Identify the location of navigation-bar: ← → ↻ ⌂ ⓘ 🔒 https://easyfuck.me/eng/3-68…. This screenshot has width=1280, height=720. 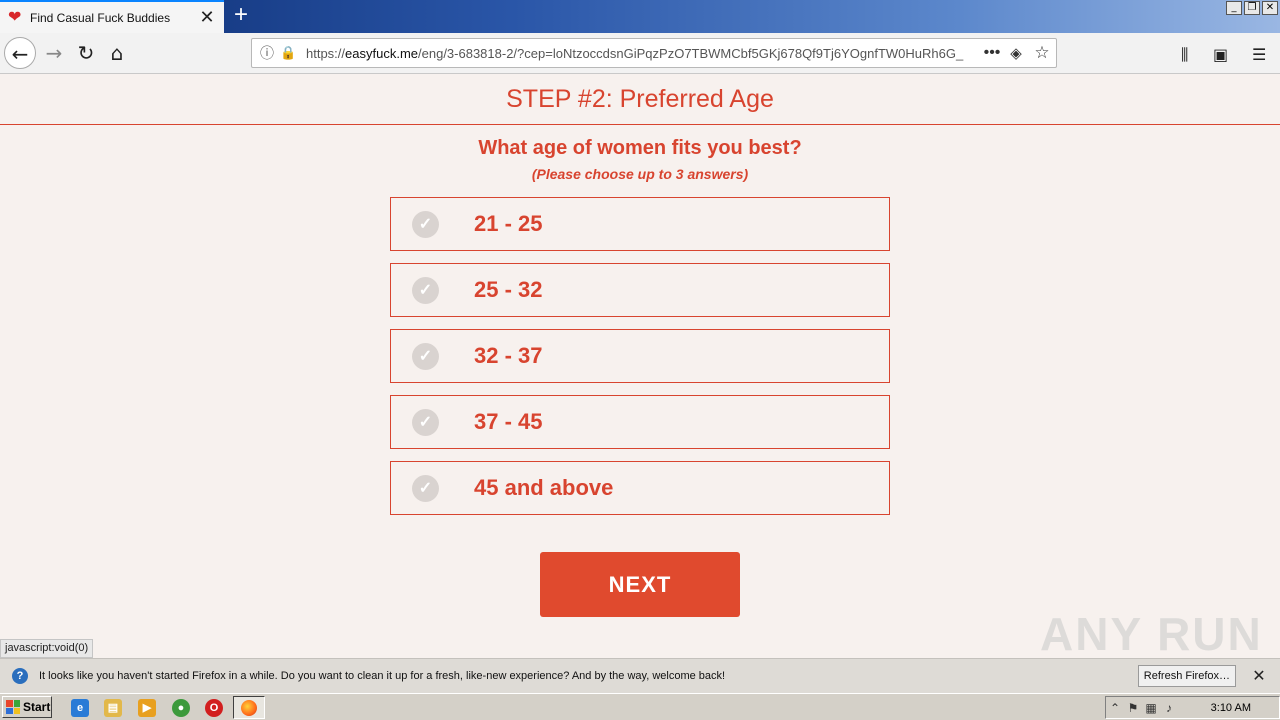
(640, 53).